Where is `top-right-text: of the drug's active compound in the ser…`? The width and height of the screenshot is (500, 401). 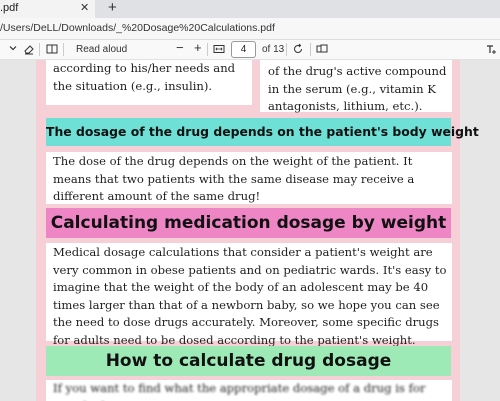 top-right-text: of the drug's active compound in the ser… is located at coordinates (357, 88).